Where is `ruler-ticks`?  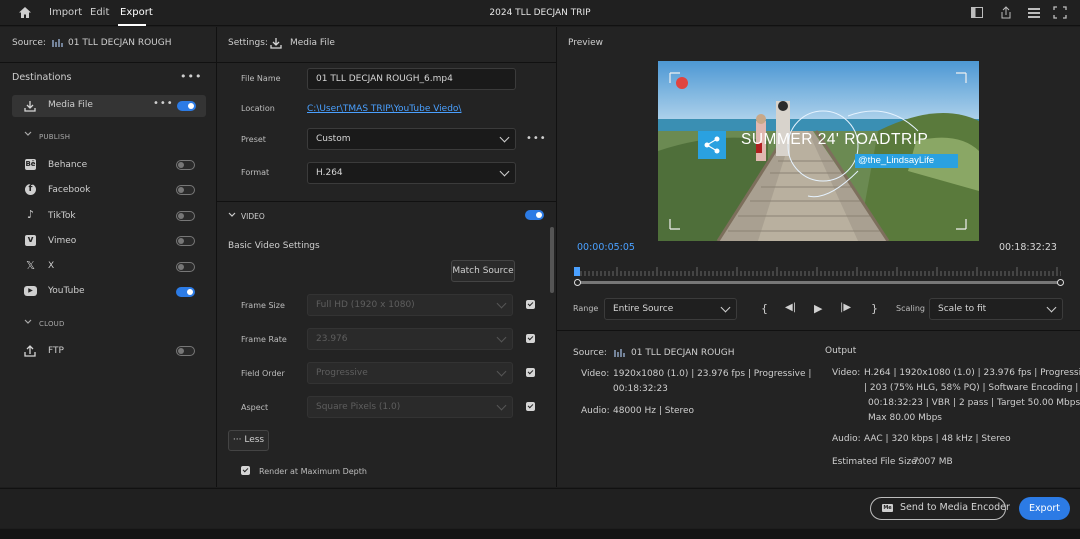 ruler-ticks is located at coordinates (819, 271).